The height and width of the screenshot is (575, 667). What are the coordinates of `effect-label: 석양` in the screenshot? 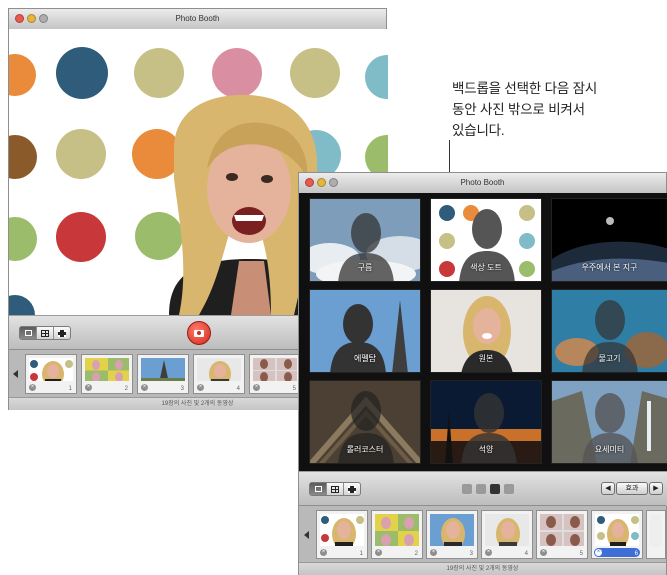 It's located at (486, 449).